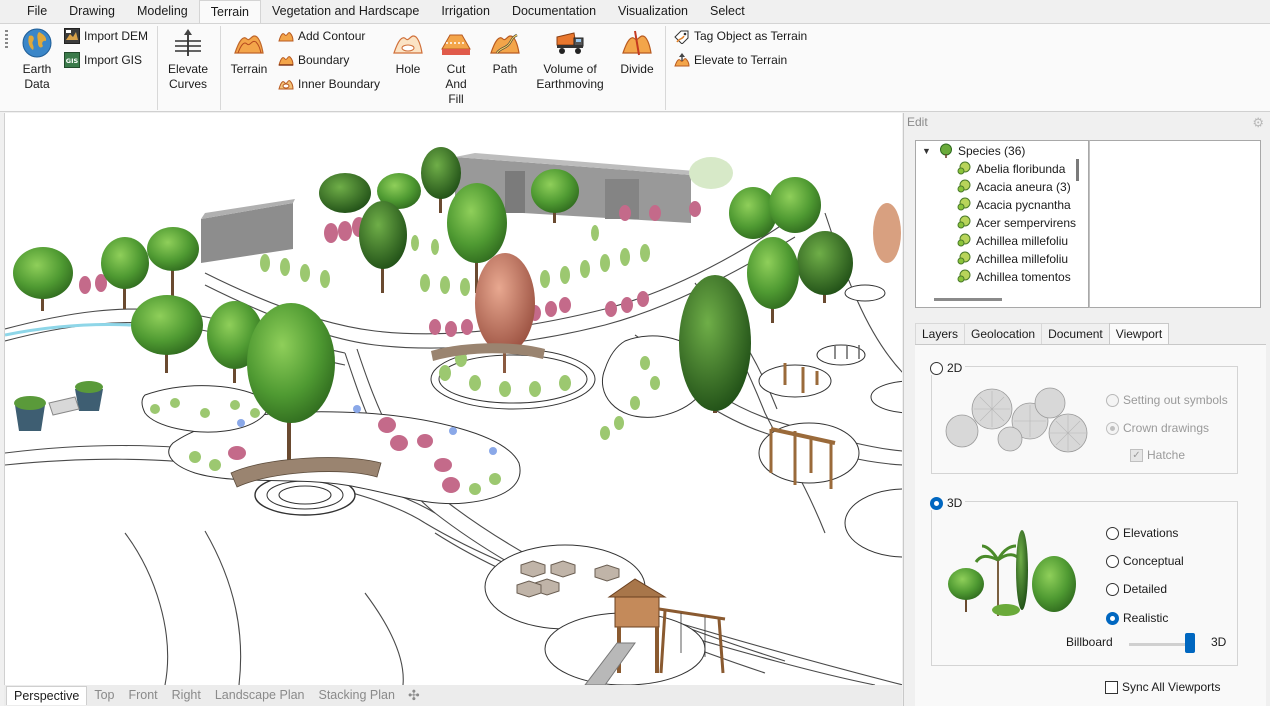  I want to click on cut-fill-icon, so click(456, 44).